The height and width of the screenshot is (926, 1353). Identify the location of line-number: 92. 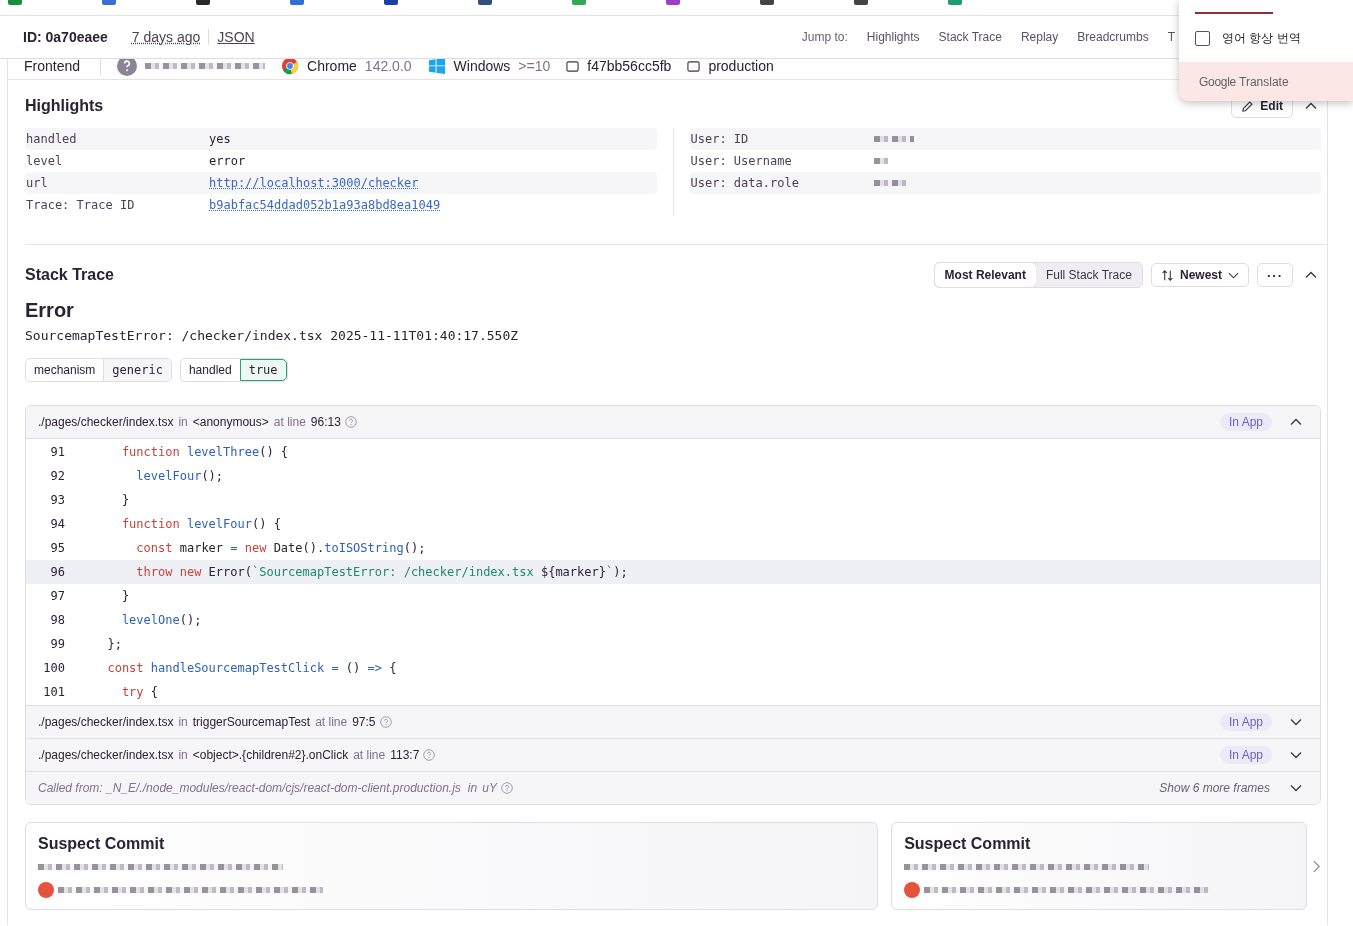
(57, 476).